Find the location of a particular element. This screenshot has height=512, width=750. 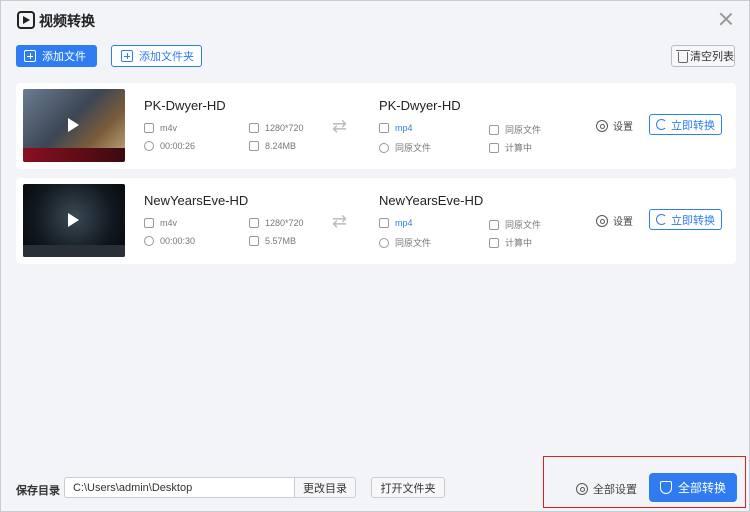

close-icon is located at coordinates (726, 19).